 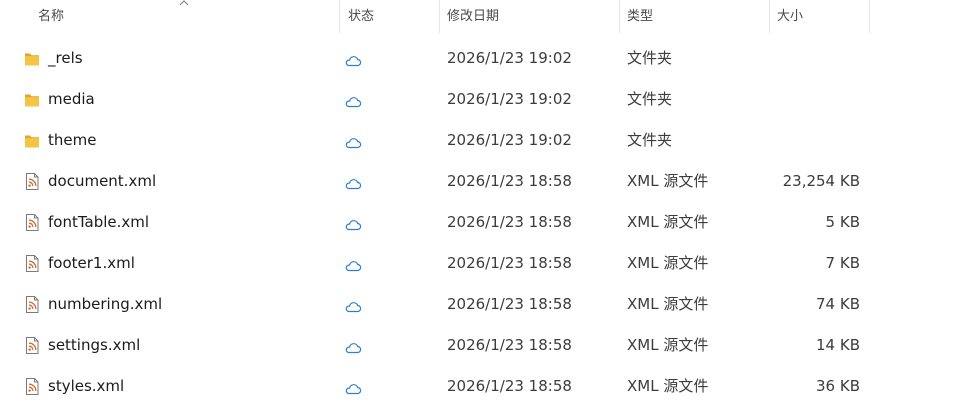 What do you see at coordinates (393, 16) in the screenshot?
I see `column-header-status: 状态` at bounding box center [393, 16].